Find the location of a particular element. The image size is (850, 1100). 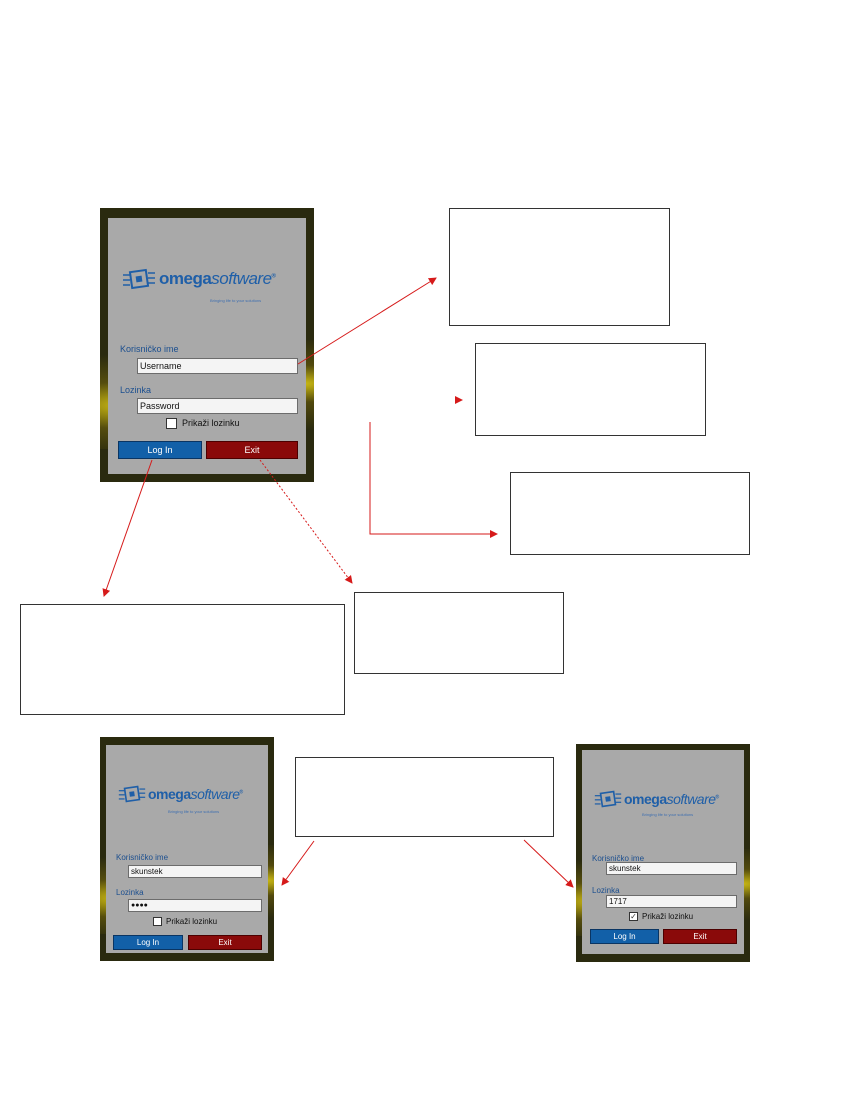

arrow-login-to-box is located at coordinates (127, 528).